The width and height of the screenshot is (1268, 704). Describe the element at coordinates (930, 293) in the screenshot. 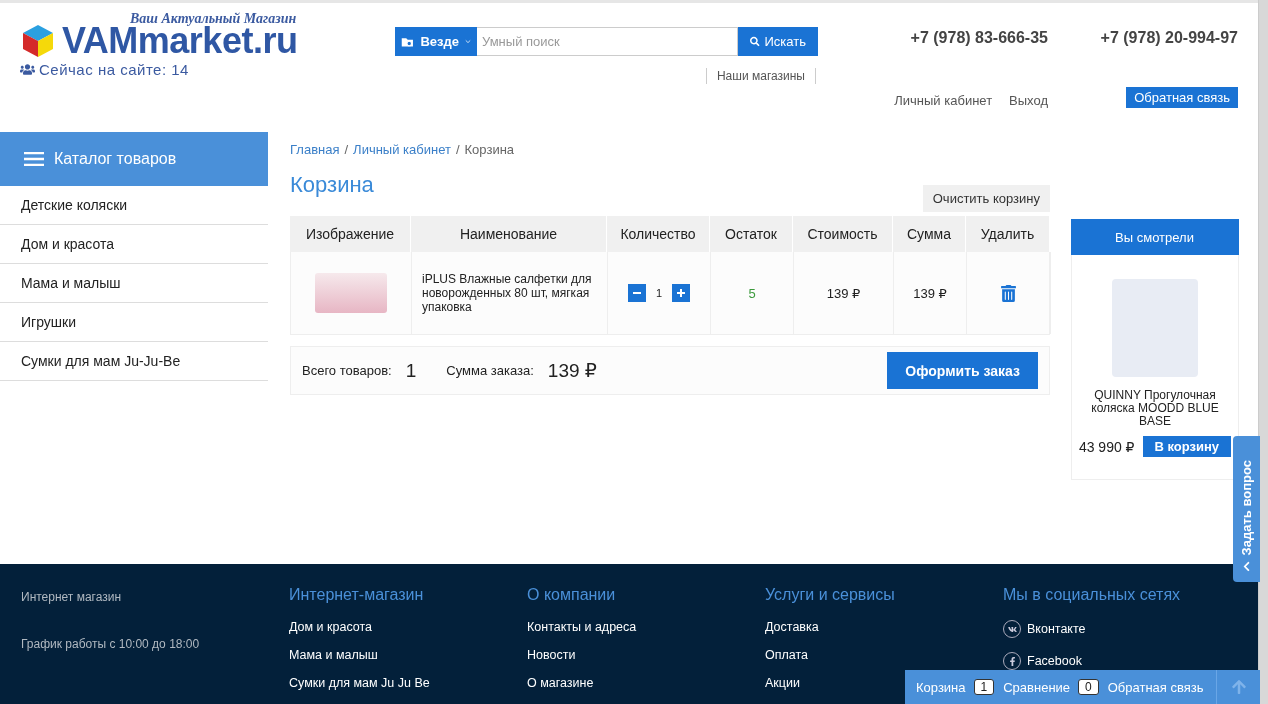

I see `sum-cell: 139 ₽` at that location.